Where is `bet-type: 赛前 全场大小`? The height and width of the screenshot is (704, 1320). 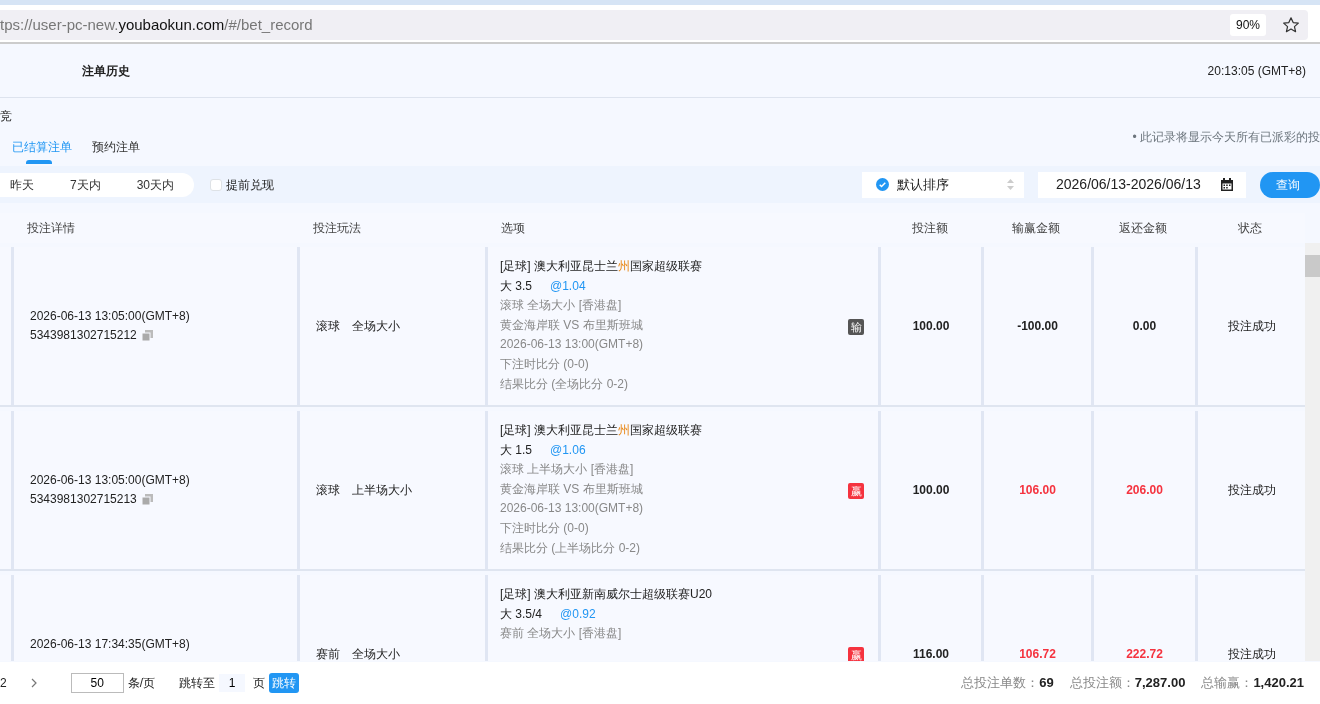
bet-type: 赛前 全场大小 is located at coordinates (358, 653).